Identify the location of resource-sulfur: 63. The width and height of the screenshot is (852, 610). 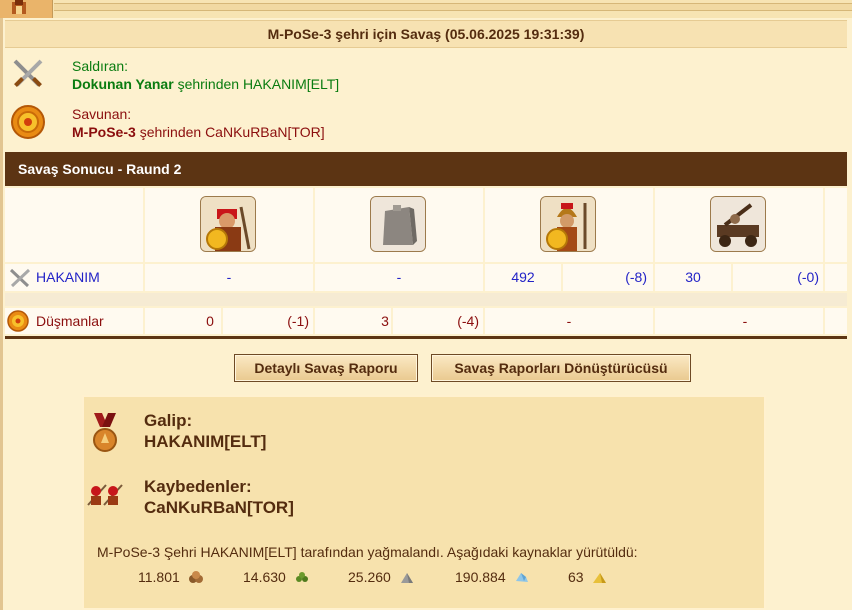
(587, 577).